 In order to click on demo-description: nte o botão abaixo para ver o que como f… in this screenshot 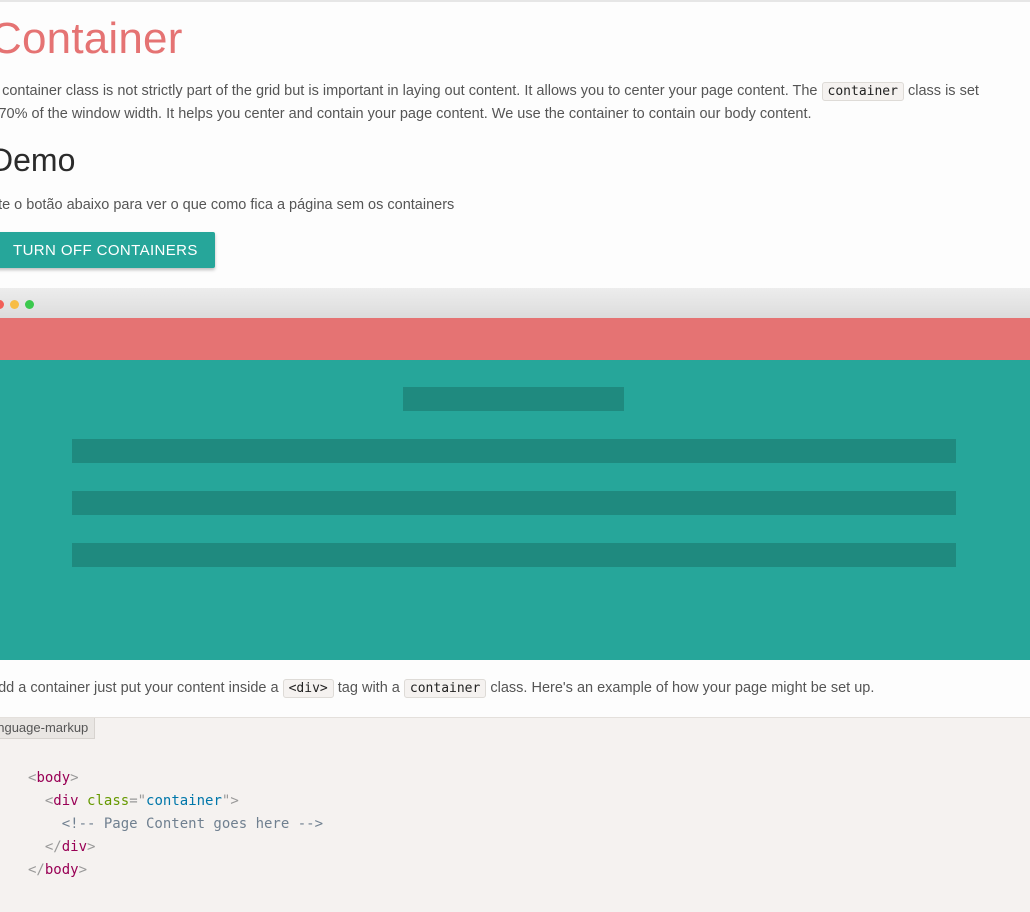, I will do `click(227, 205)`.